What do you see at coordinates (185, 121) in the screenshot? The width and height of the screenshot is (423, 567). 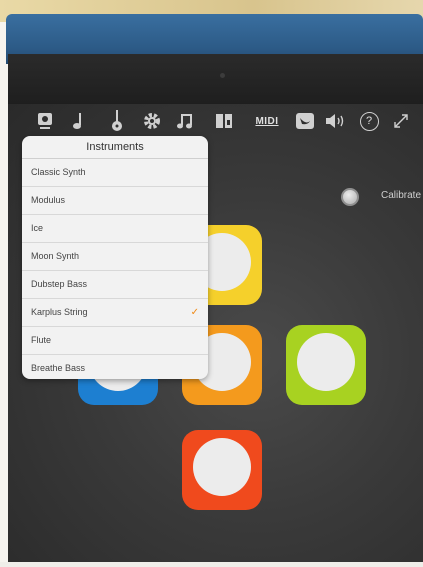 I see `double-note-icon` at bounding box center [185, 121].